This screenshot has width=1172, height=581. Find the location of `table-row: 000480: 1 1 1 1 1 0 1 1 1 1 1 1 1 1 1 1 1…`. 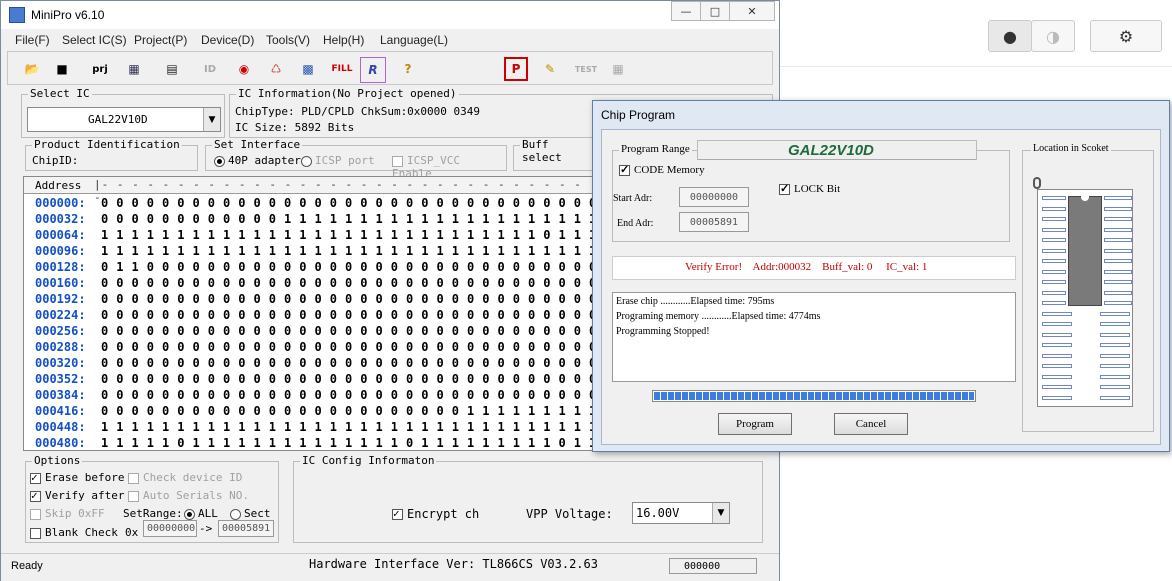

table-row: 000480: 1 1 1 1 1 0 1 1 1 1 1 1 1 1 1 1 1… is located at coordinates (308, 443).